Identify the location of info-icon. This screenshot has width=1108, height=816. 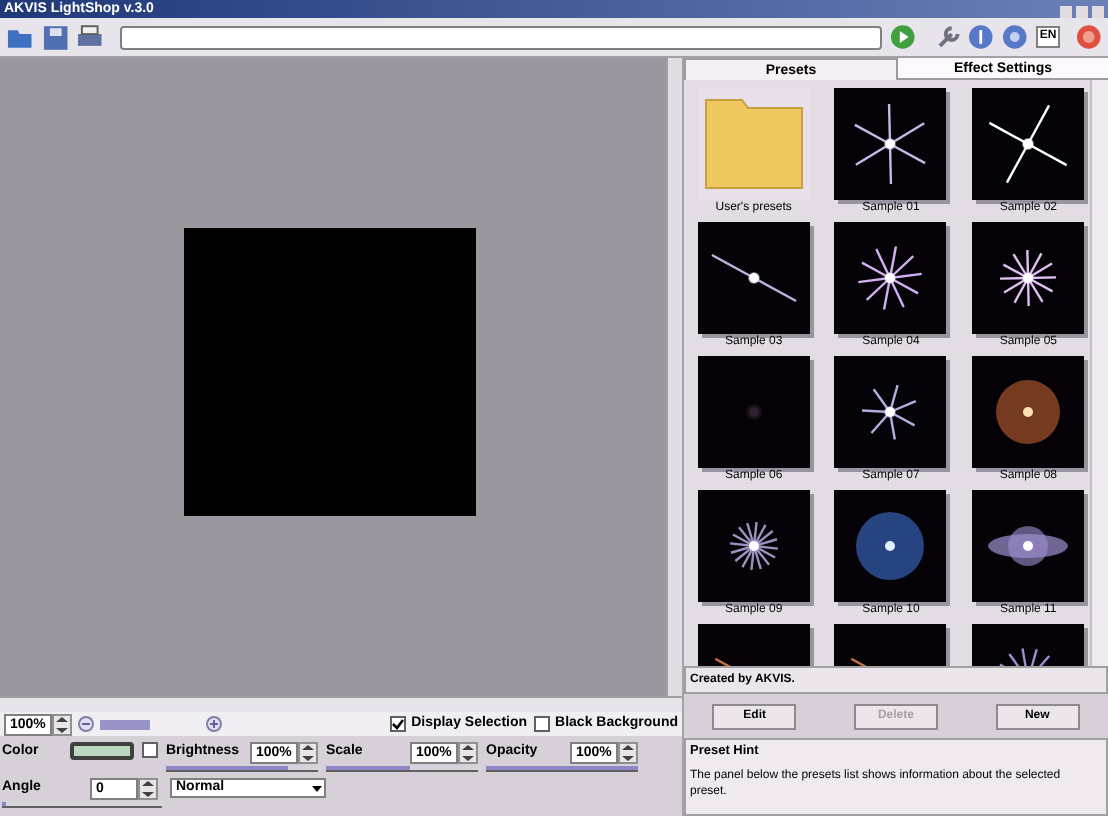
(981, 37).